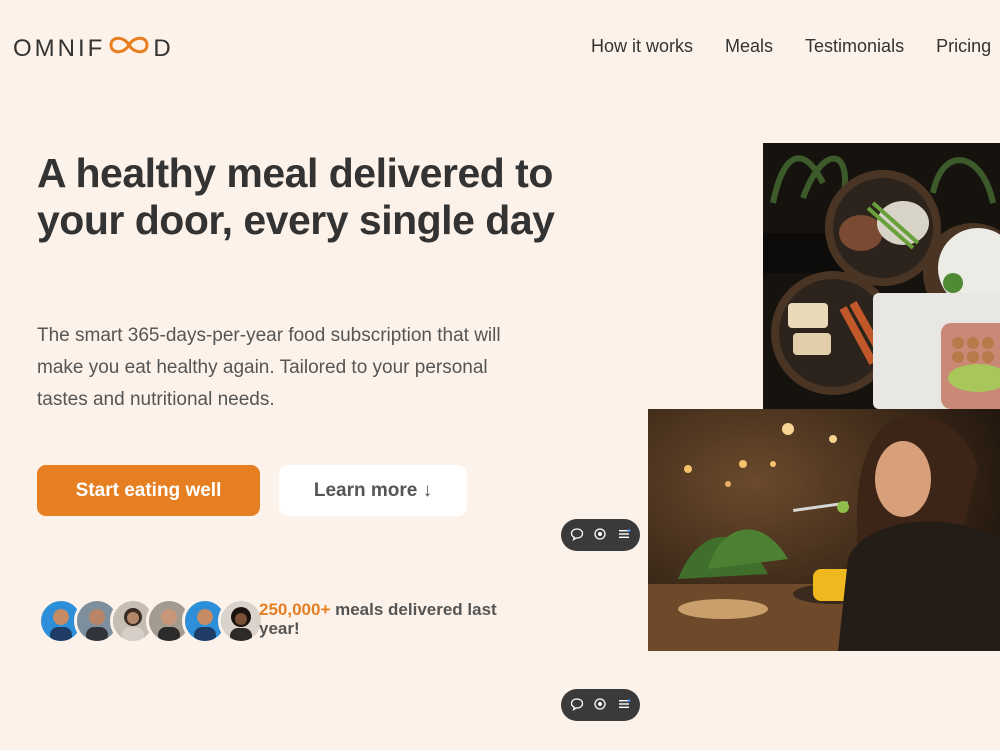 The width and height of the screenshot is (1000, 750). Describe the element at coordinates (824, 530) in the screenshot. I see `hero-image-woman-eating` at that location.